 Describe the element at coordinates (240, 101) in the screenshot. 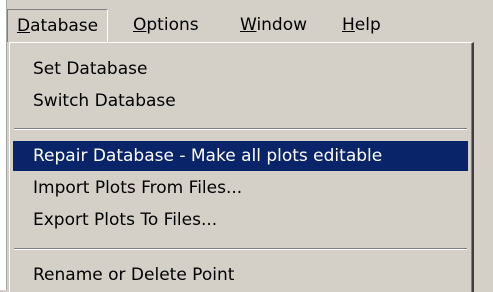

I see `menu-item-switch-database: Switch Database` at that location.